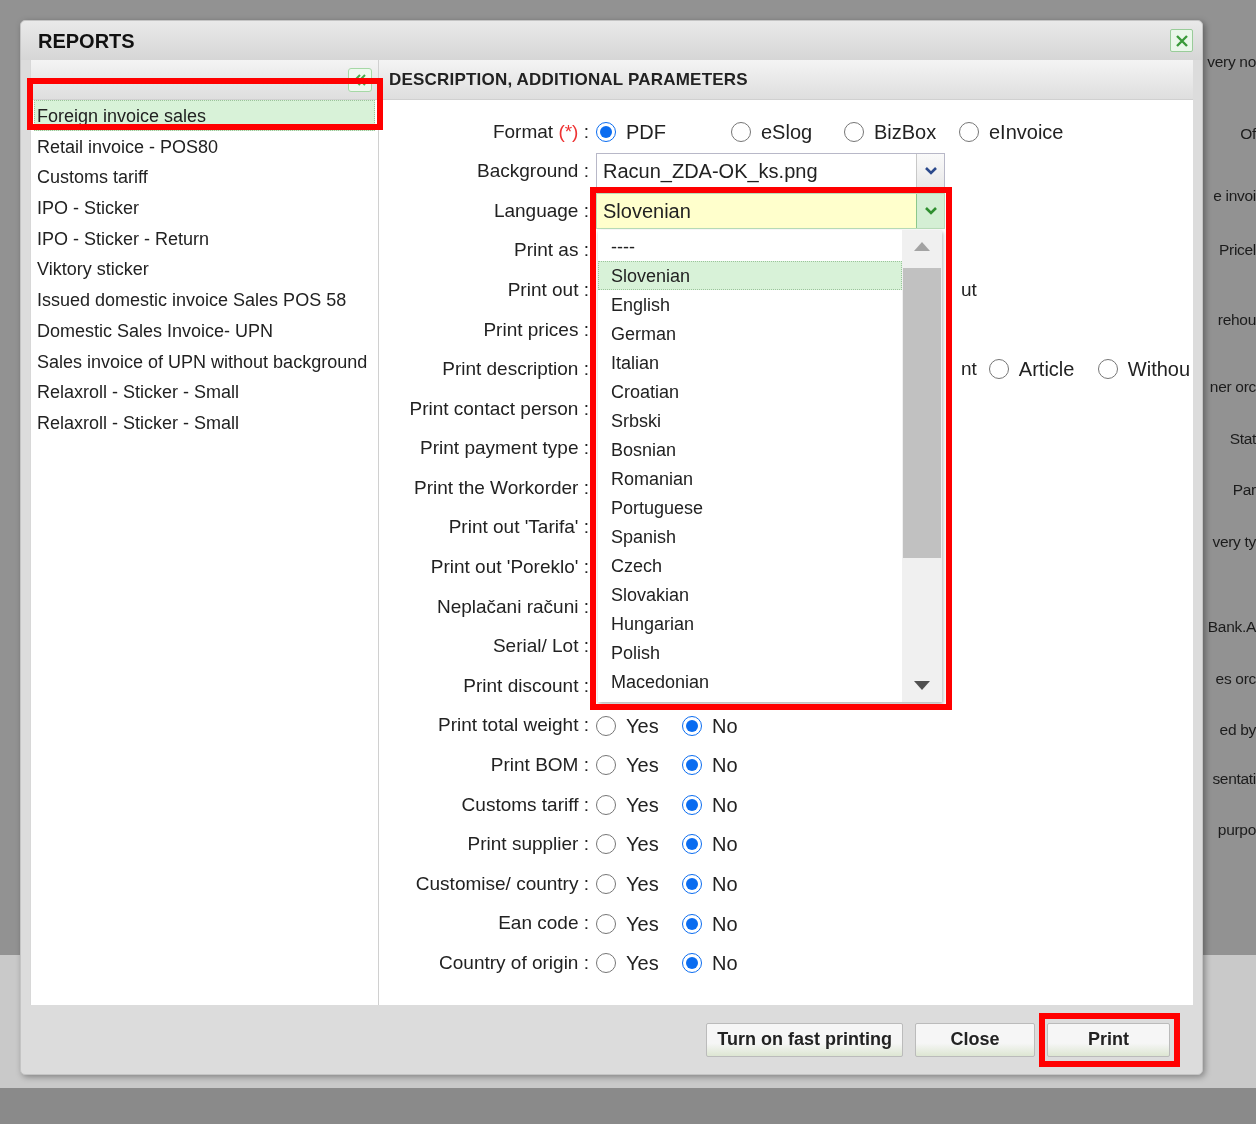 The height and width of the screenshot is (1124, 1256). I want to click on dropdown-option: ----, so click(750, 247).